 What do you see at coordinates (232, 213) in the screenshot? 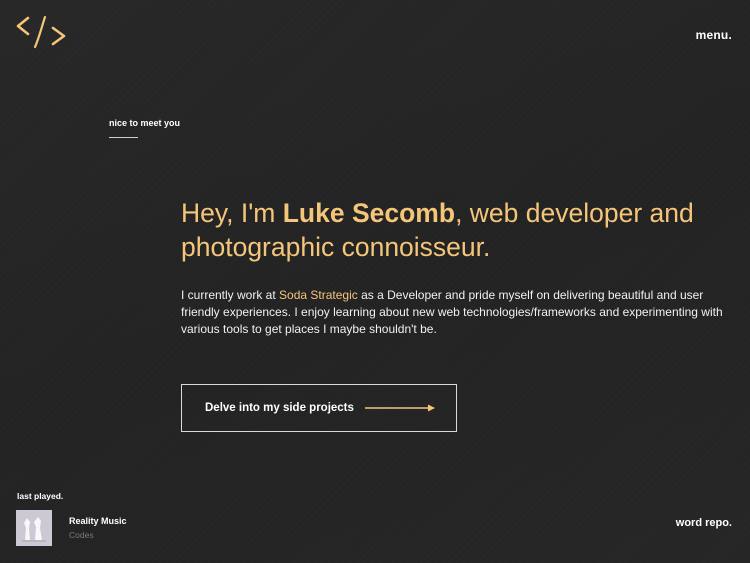
I see `headline-prefix: Hey, I'm` at bounding box center [232, 213].